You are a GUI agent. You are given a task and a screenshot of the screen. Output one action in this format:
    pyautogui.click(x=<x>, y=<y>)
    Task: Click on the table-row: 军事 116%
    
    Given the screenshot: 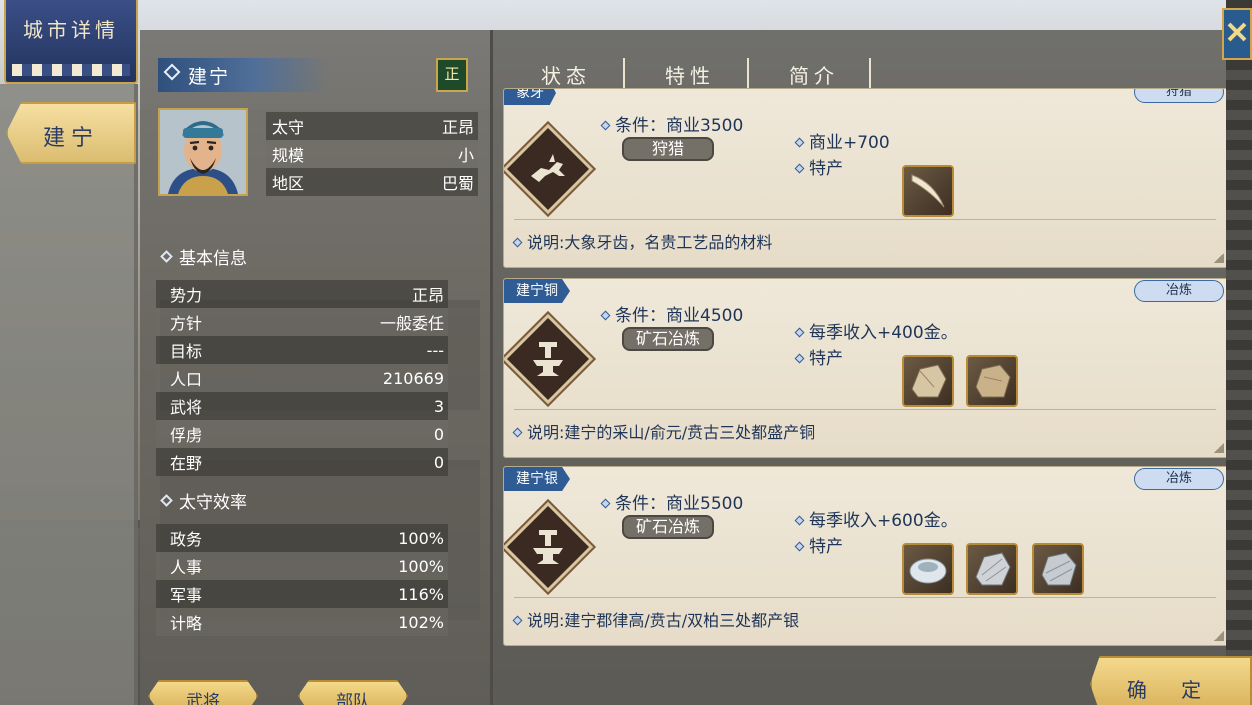 What is the action you would take?
    pyautogui.click(x=302, y=594)
    